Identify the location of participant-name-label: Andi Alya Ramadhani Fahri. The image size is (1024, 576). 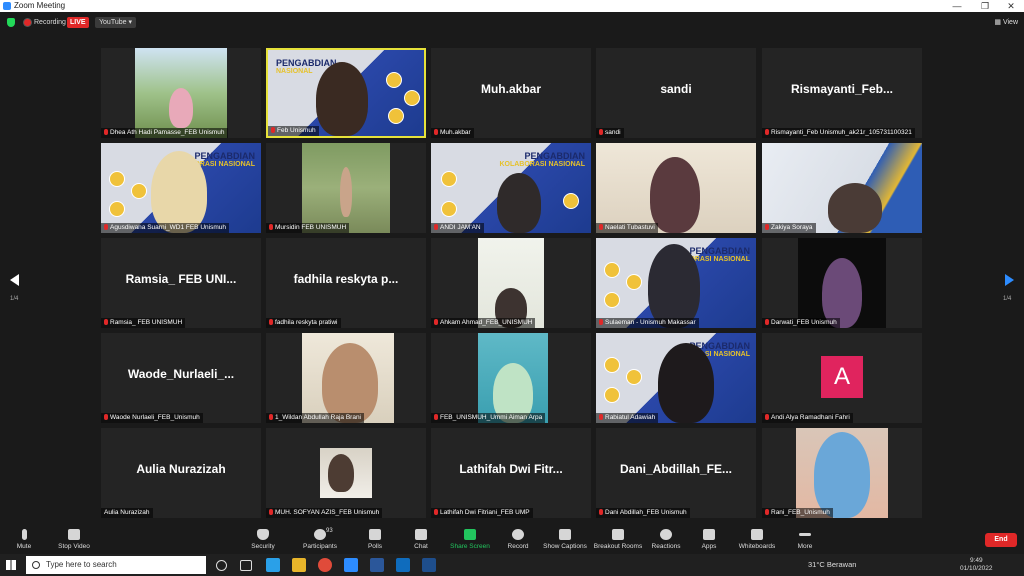
(807, 418).